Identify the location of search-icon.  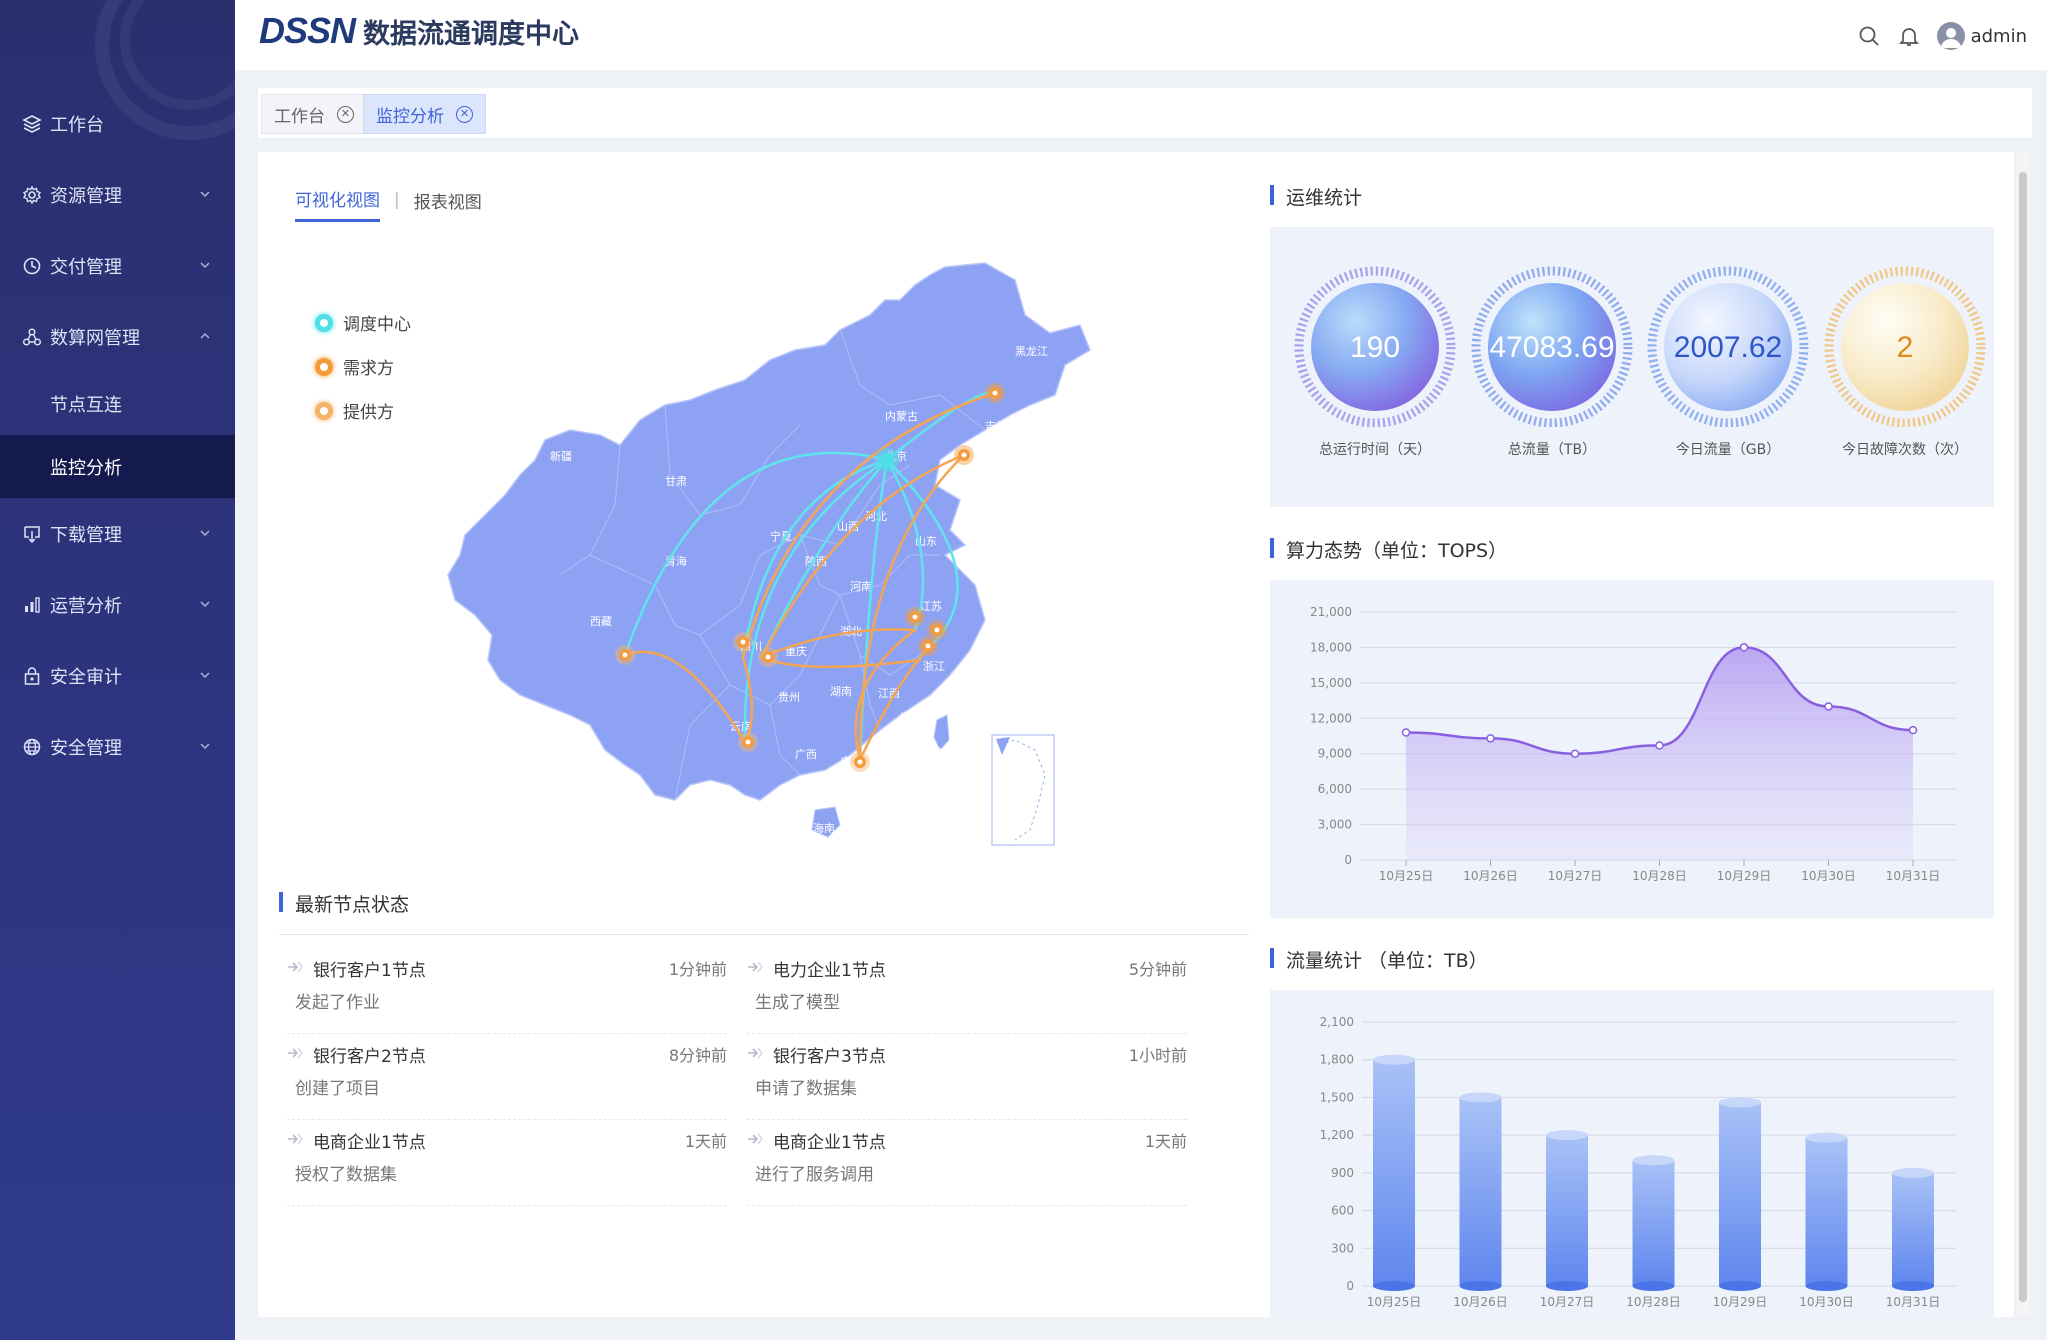
(1869, 36).